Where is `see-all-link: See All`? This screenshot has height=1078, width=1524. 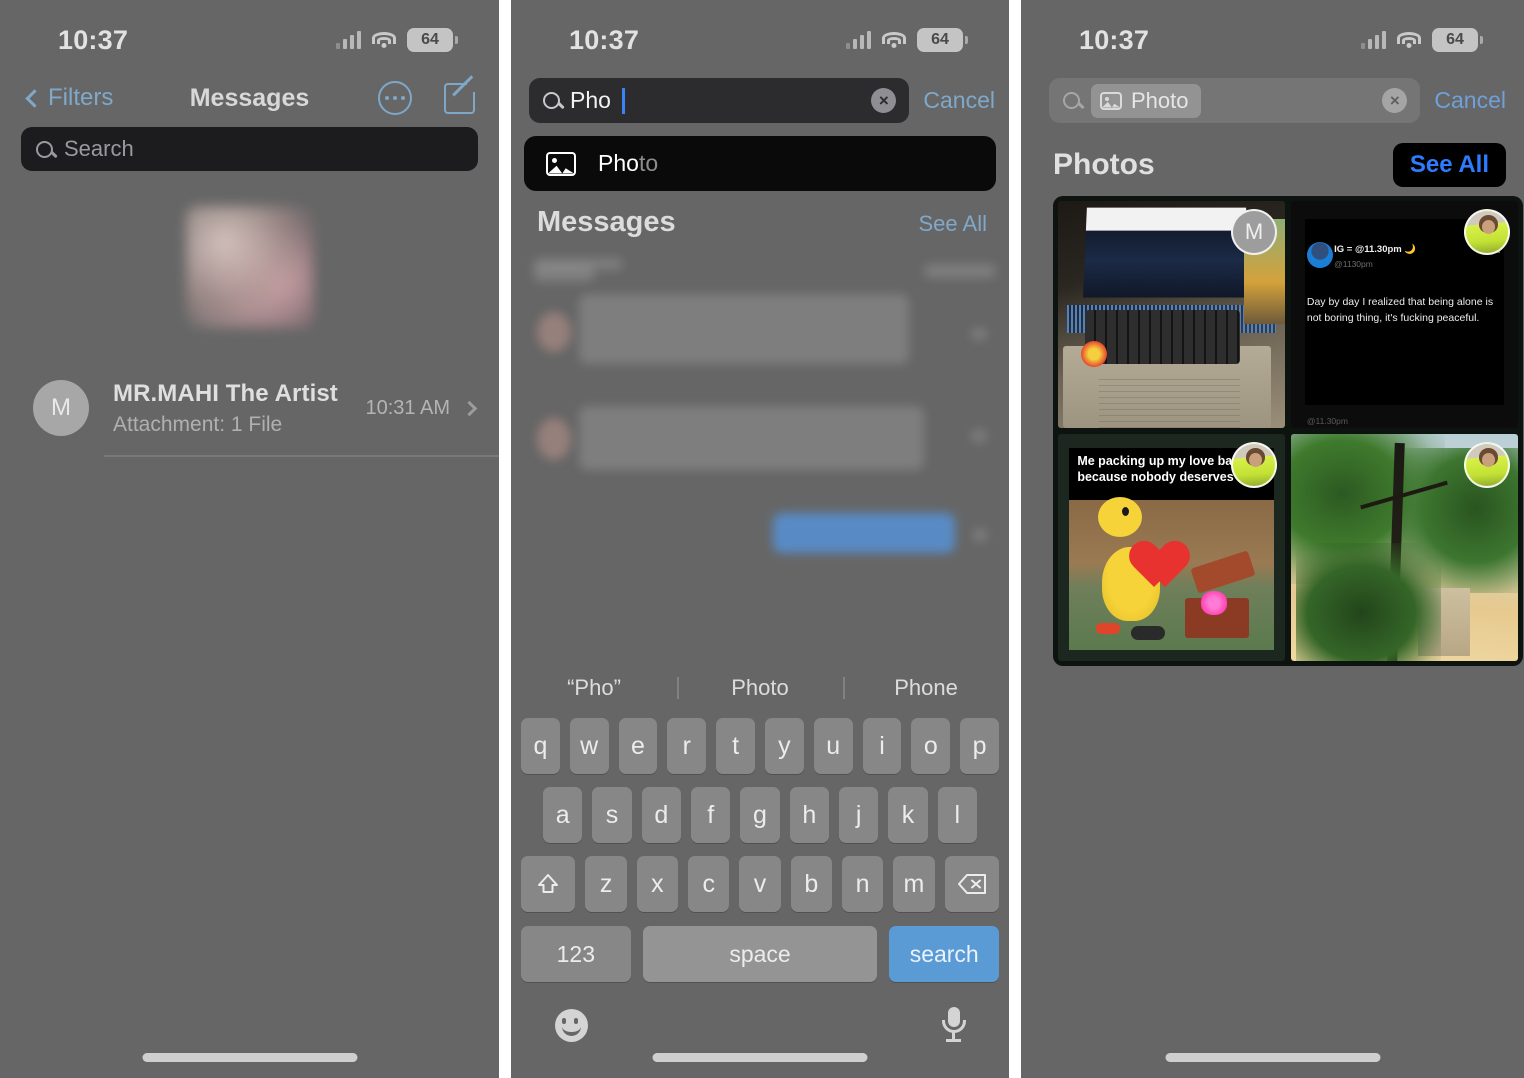 see-all-link: See All is located at coordinates (953, 224).